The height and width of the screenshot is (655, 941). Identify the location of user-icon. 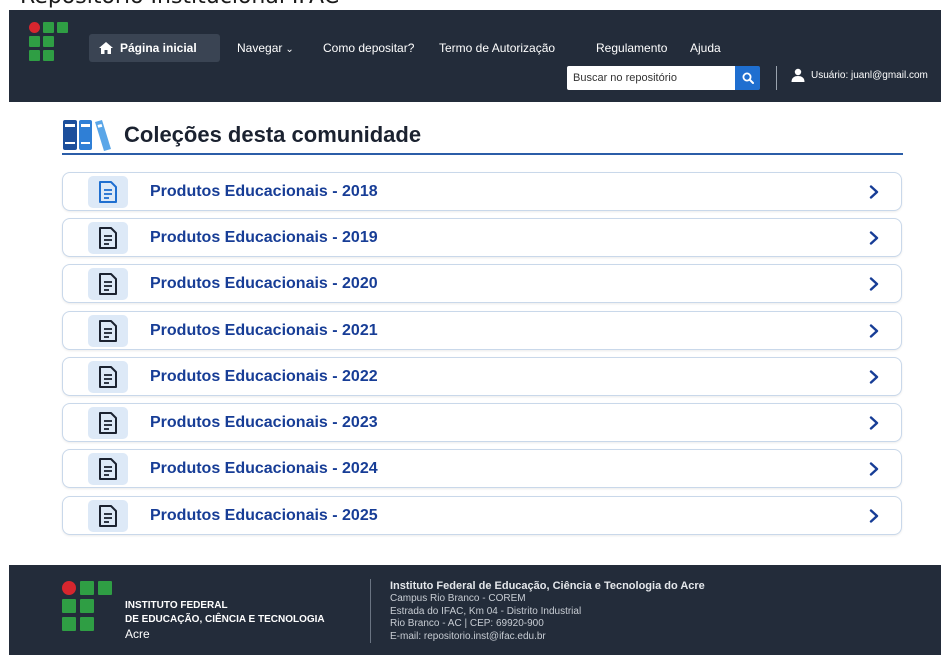
(798, 75).